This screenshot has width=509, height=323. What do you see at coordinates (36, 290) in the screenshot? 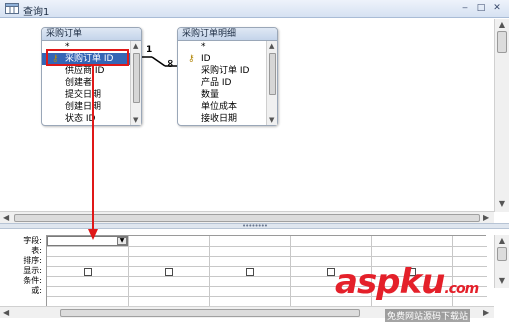
I see `row-label-or: 或:` at bounding box center [36, 290].